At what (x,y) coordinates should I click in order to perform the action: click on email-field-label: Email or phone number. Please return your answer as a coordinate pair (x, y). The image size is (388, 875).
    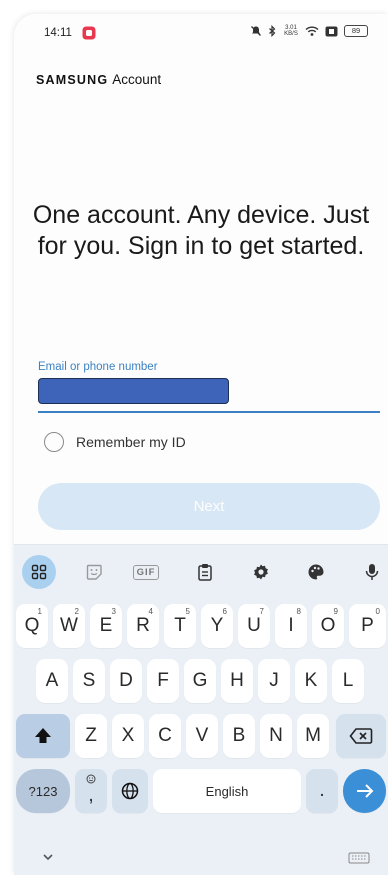
    Looking at the image, I should click on (98, 367).